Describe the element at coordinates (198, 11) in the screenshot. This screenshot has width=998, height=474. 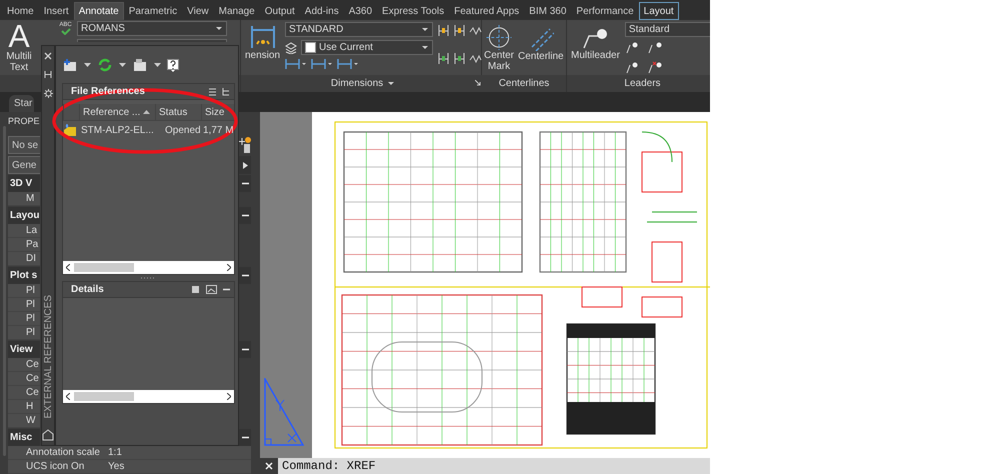
I see `ribbon-tab: View` at that location.